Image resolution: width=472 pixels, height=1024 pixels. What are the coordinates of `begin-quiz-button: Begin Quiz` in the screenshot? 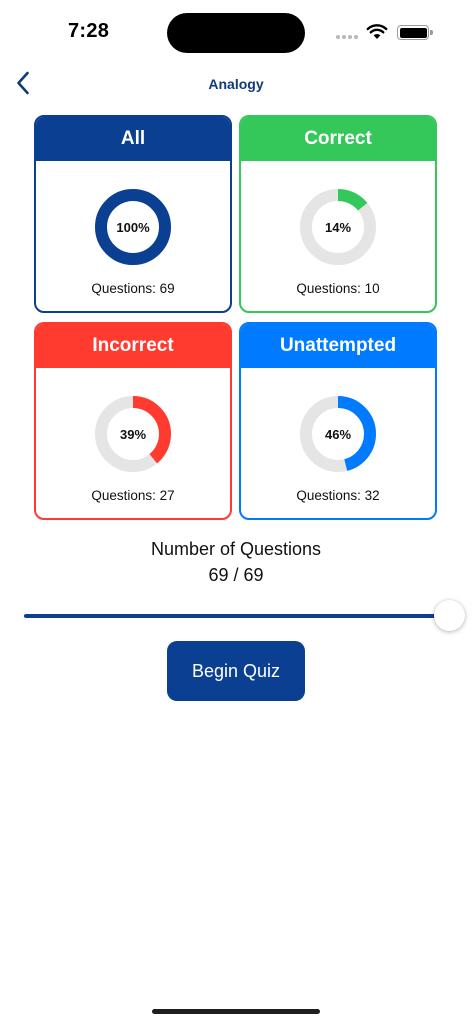 It's located at (236, 671).